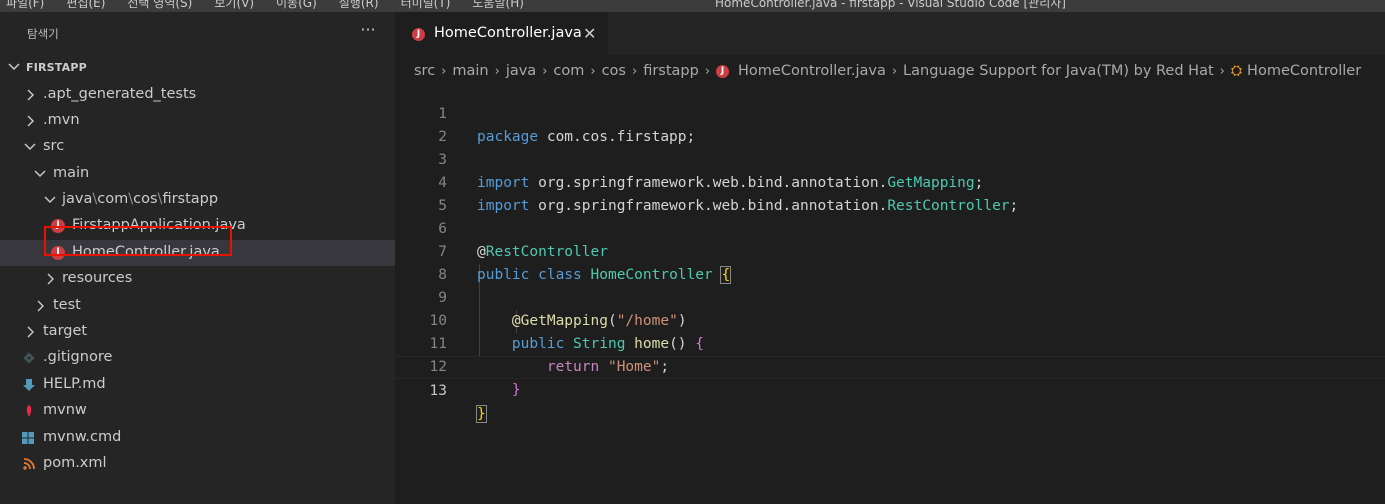 The width and height of the screenshot is (1385, 504). What do you see at coordinates (67, 305) in the screenshot?
I see `tree-item-label: test` at bounding box center [67, 305].